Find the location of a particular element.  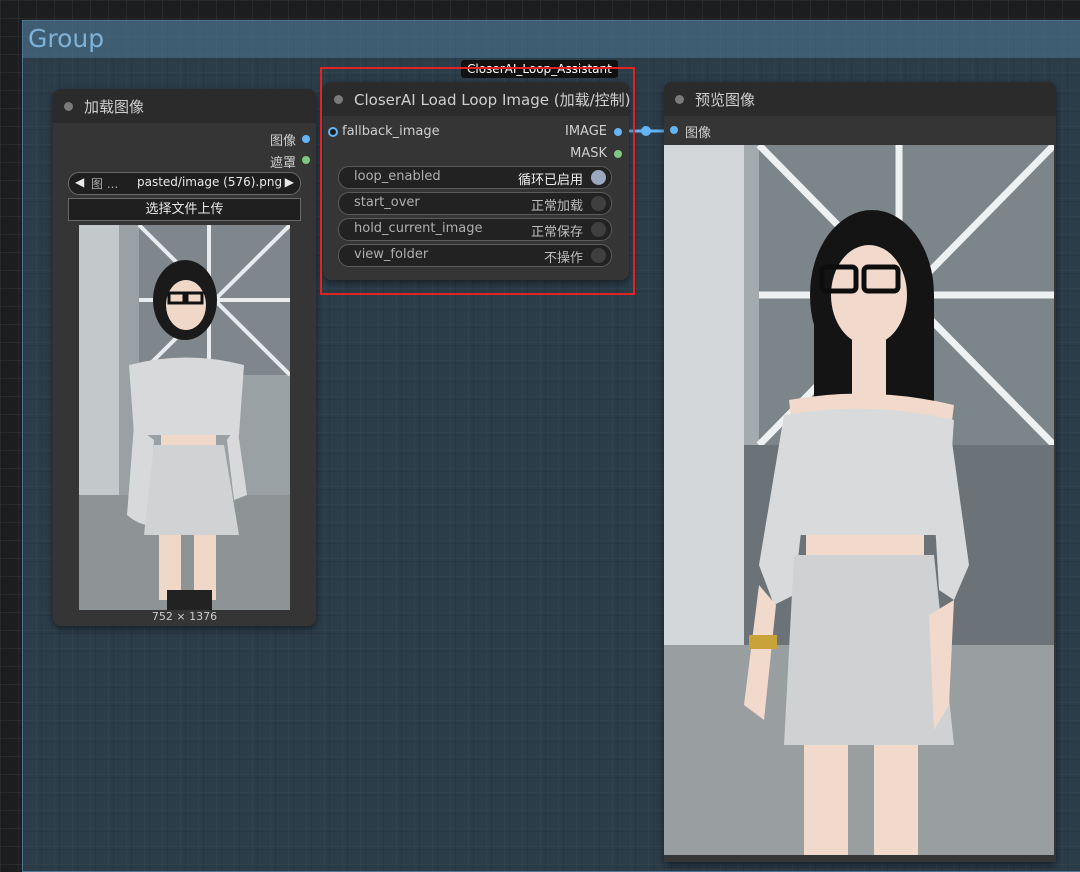

combo-value: pasted/image (576).png is located at coordinates (210, 182).